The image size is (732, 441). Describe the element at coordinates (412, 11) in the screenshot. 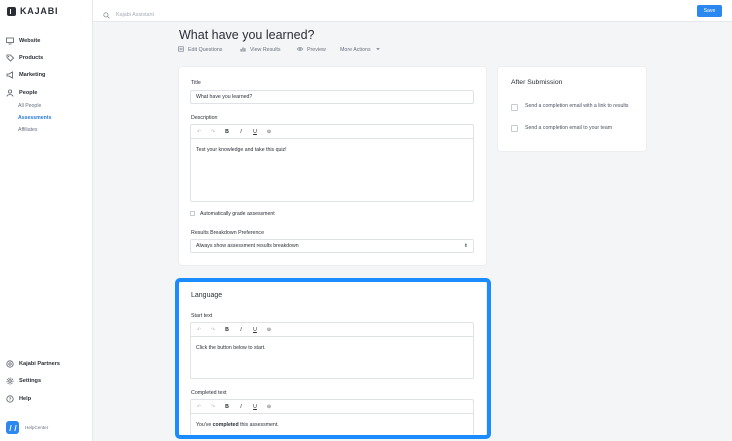

I see `topbar: Save` at that location.